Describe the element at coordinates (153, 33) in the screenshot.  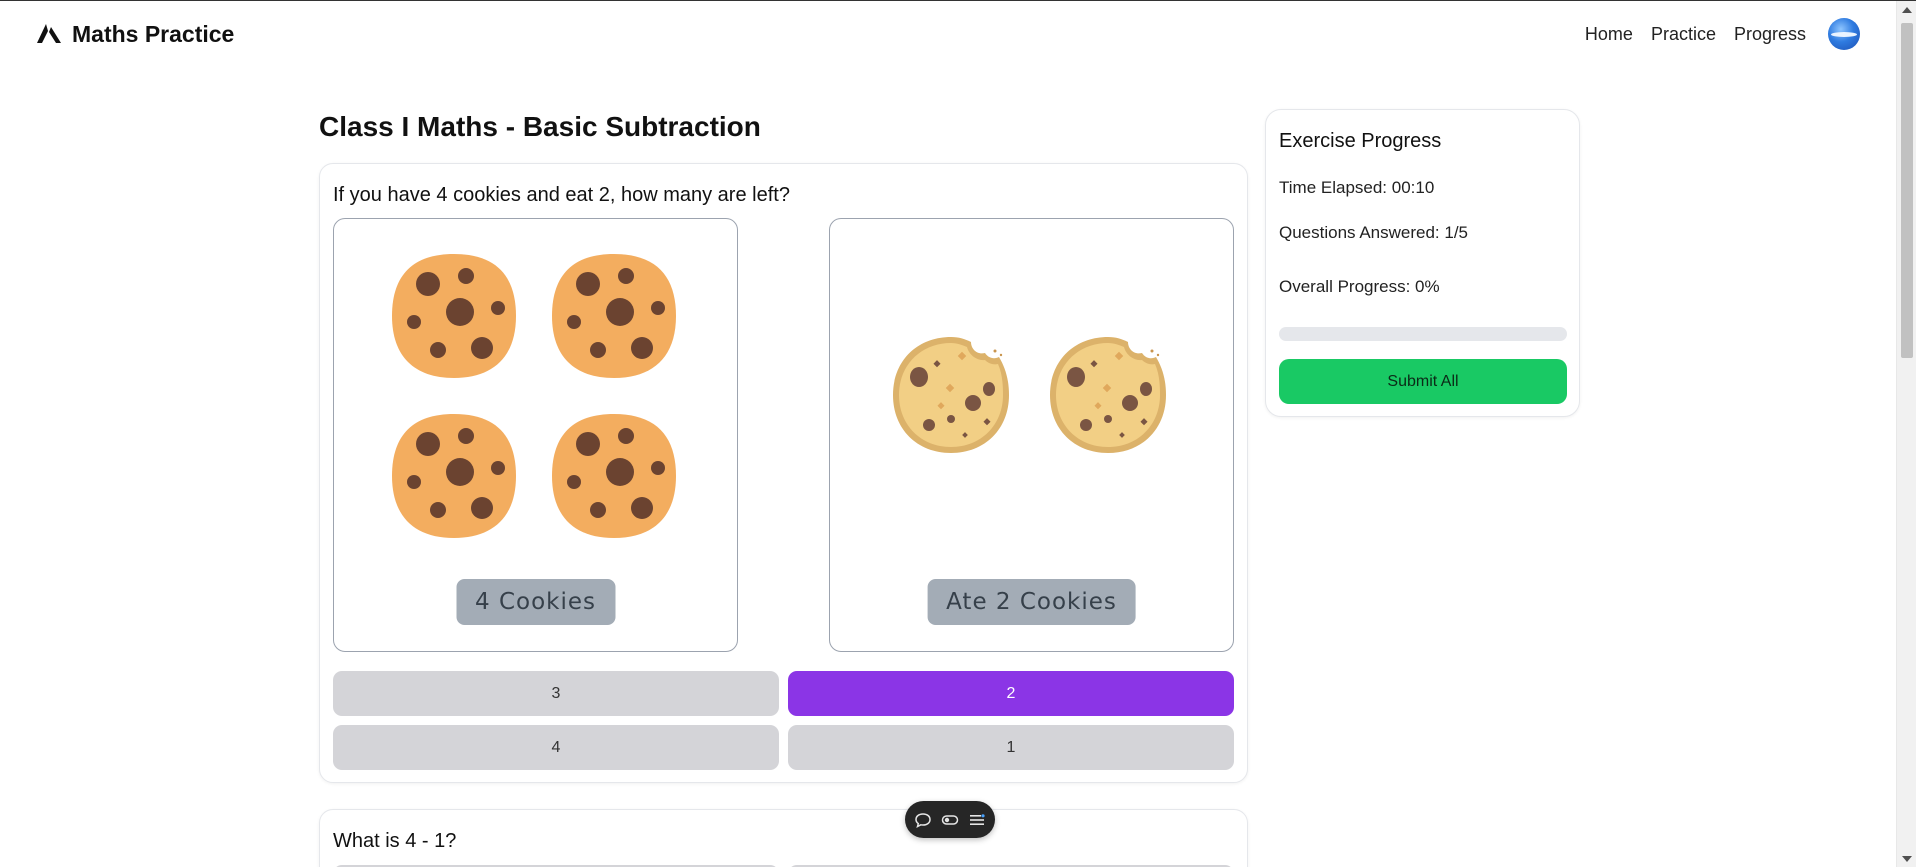
I see `brand-name: Maths Practice` at that location.